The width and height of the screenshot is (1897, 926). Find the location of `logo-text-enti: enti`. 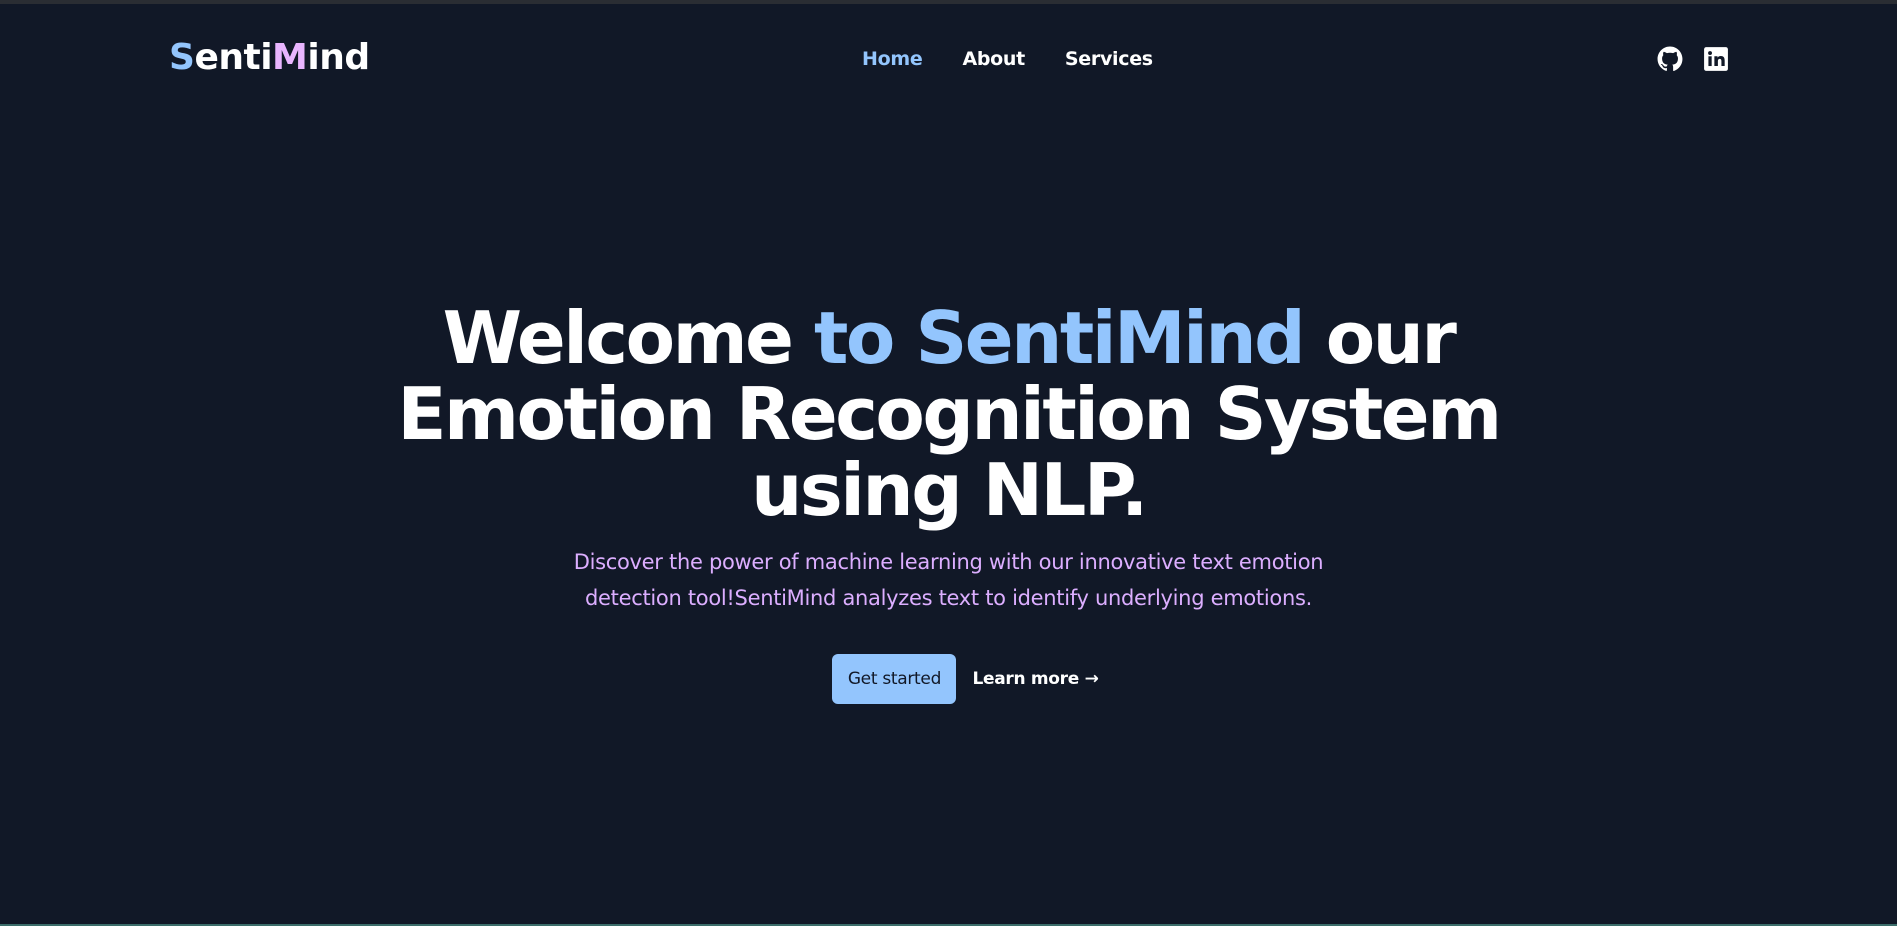

logo-text-enti: enti is located at coordinates (233, 57).